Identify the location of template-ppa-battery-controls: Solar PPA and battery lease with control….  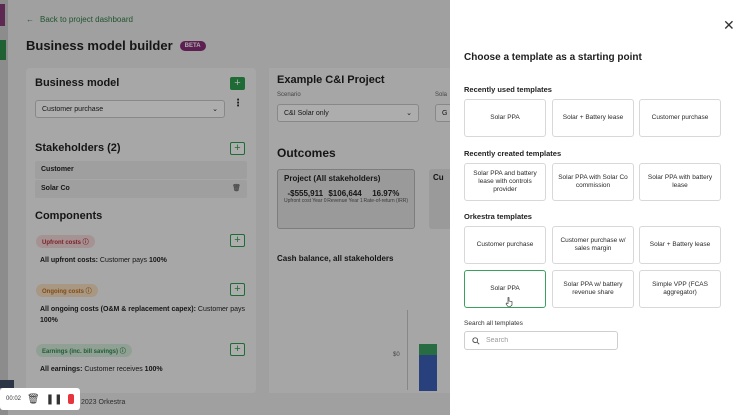
(505, 182).